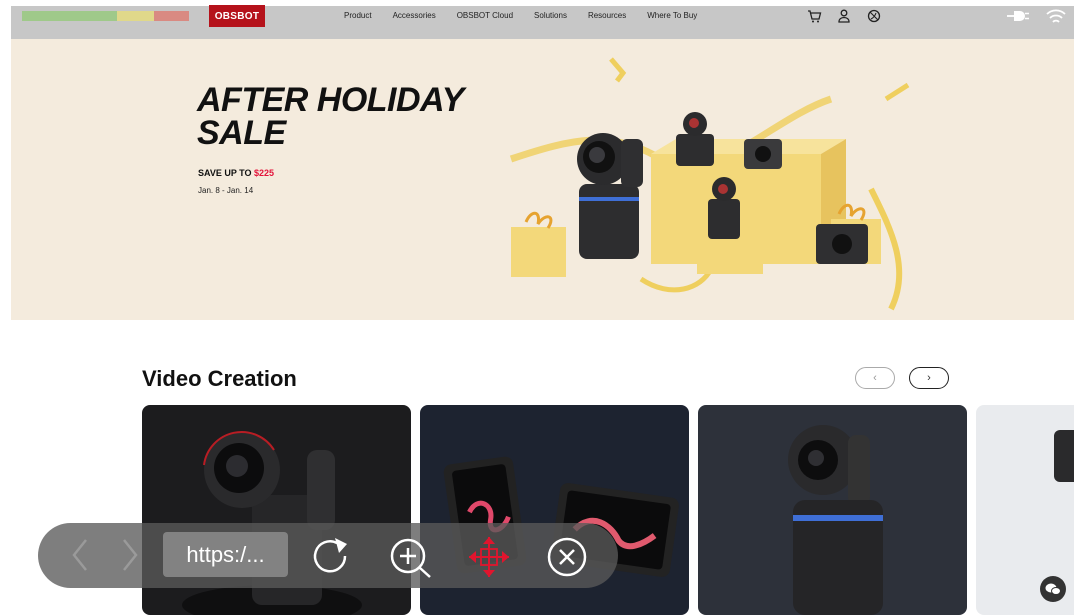 This screenshot has height=615, width=1074. Describe the element at coordinates (226, 190) in the screenshot. I see `hero-dates: Jan. 8 - Jan. 14` at that location.